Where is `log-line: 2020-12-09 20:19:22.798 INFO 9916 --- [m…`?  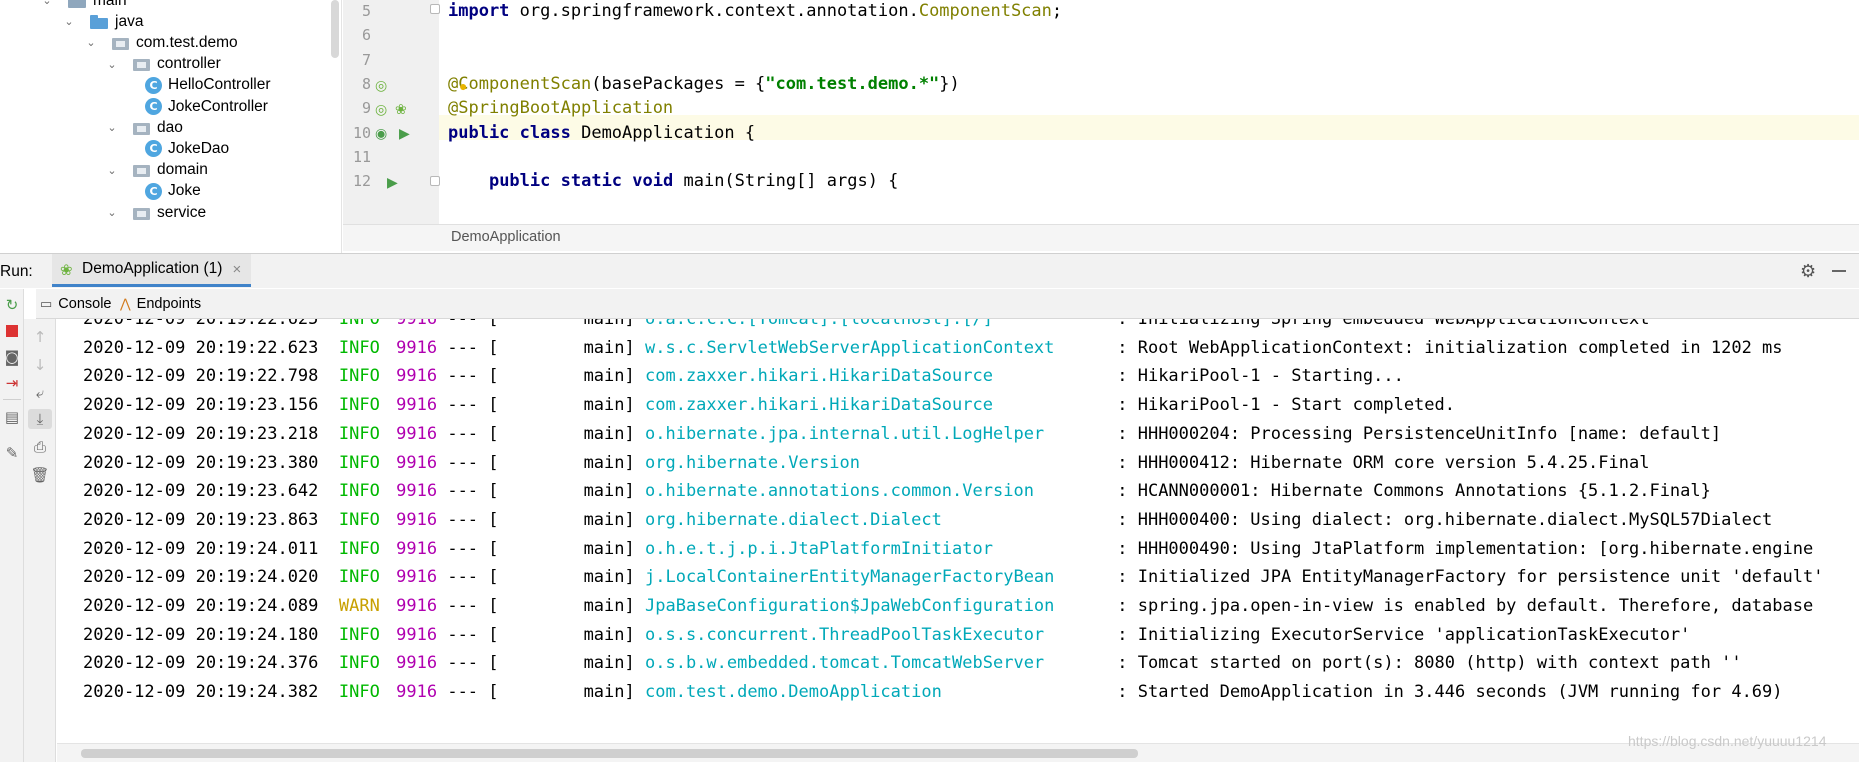 log-line: 2020-12-09 20:19:22.798 INFO 9916 --- [m… is located at coordinates (743, 376).